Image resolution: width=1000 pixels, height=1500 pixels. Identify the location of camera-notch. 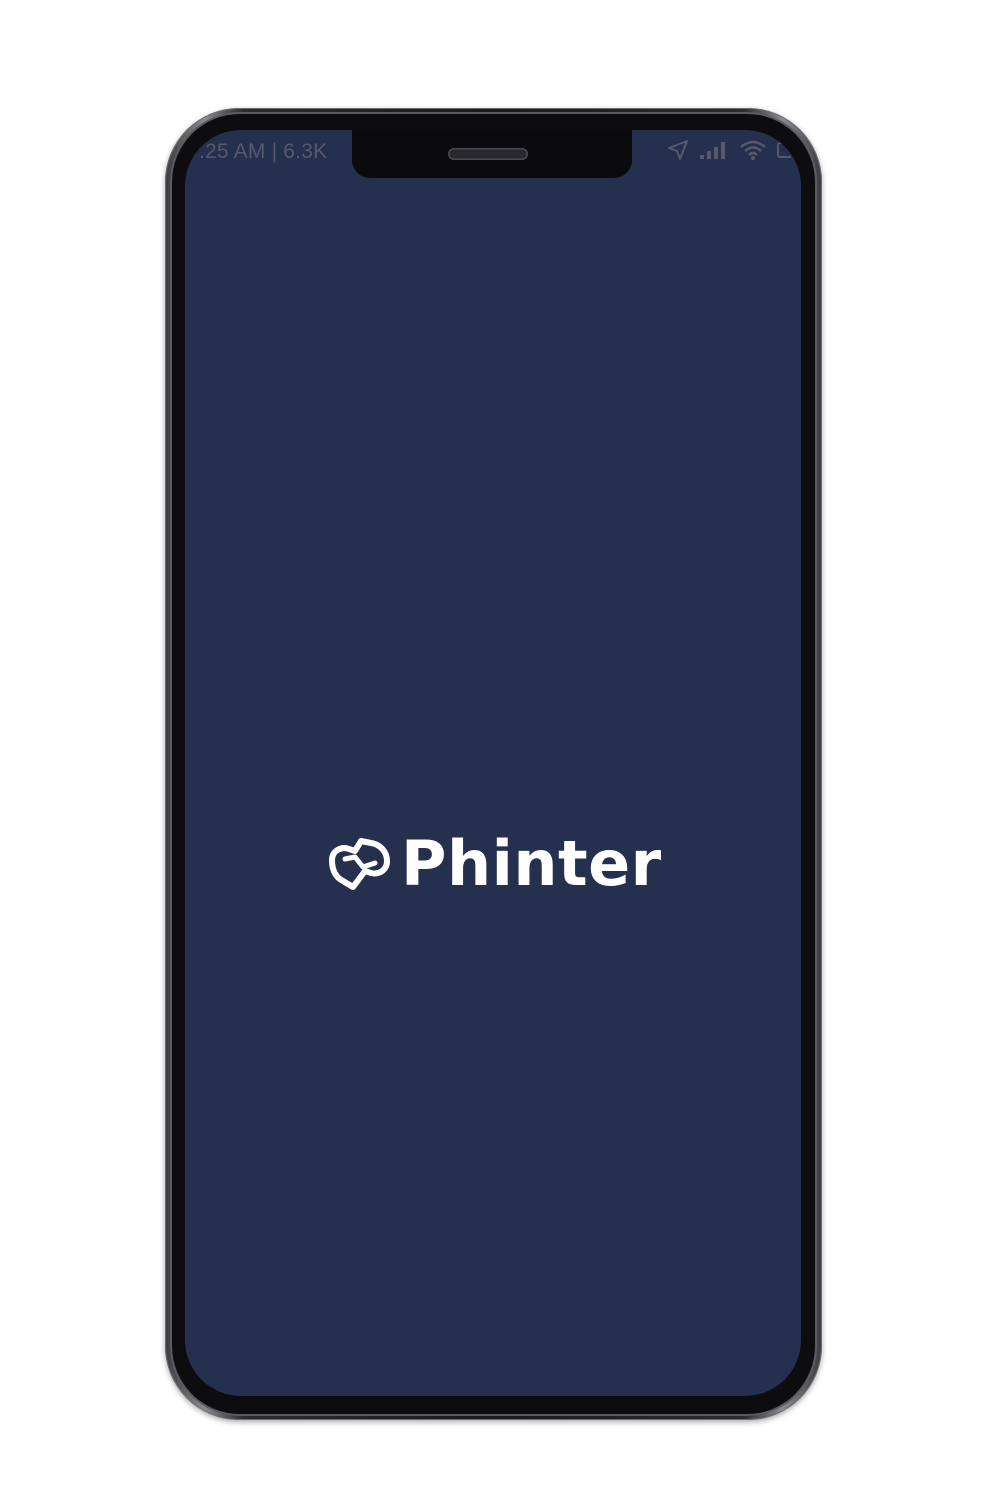
(492, 154).